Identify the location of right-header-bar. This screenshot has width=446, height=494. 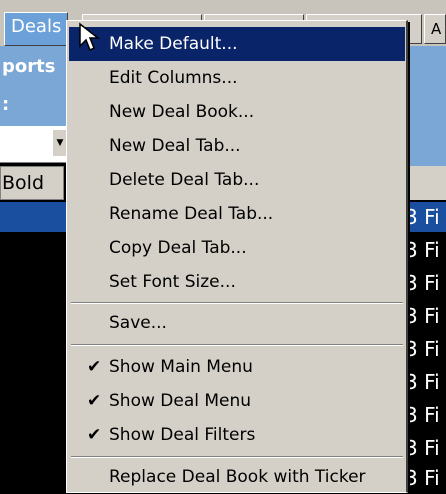
(425, 108).